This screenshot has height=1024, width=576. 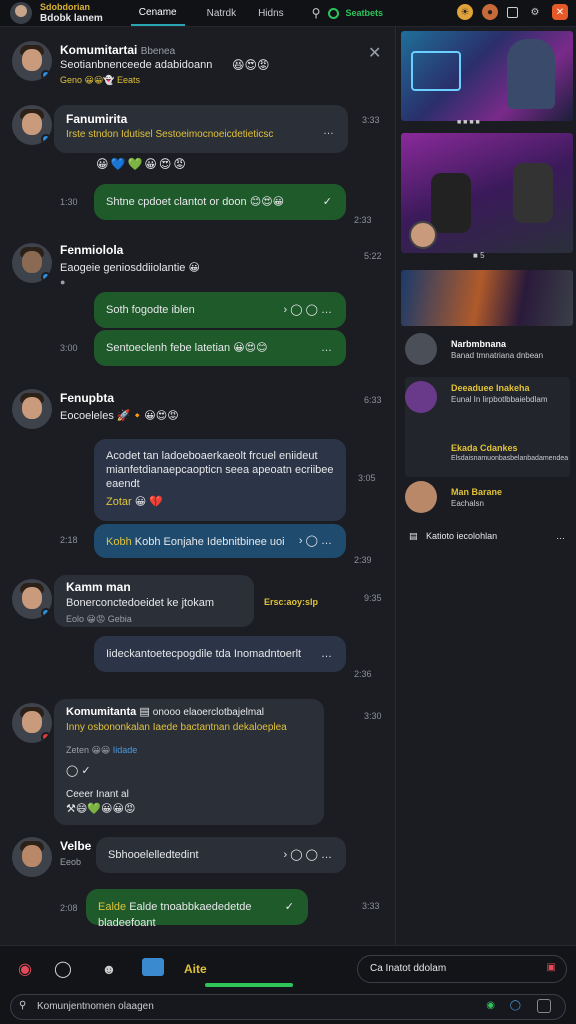 What do you see at coordinates (374, 53) in the screenshot?
I see `close-icon: ✕` at bounding box center [374, 53].